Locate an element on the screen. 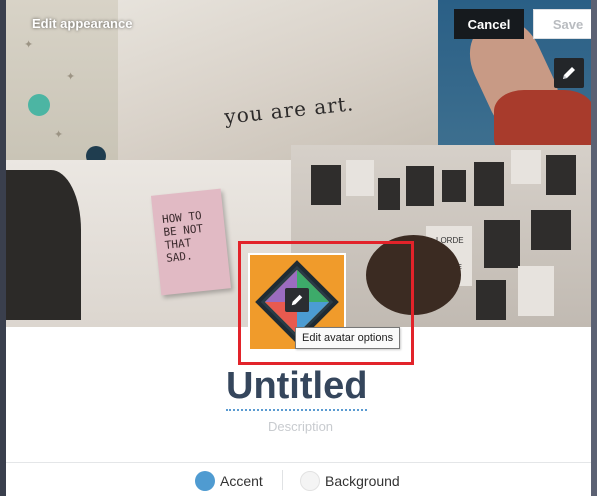 The image size is (597, 496). cancel-button: Cancel is located at coordinates (489, 24).